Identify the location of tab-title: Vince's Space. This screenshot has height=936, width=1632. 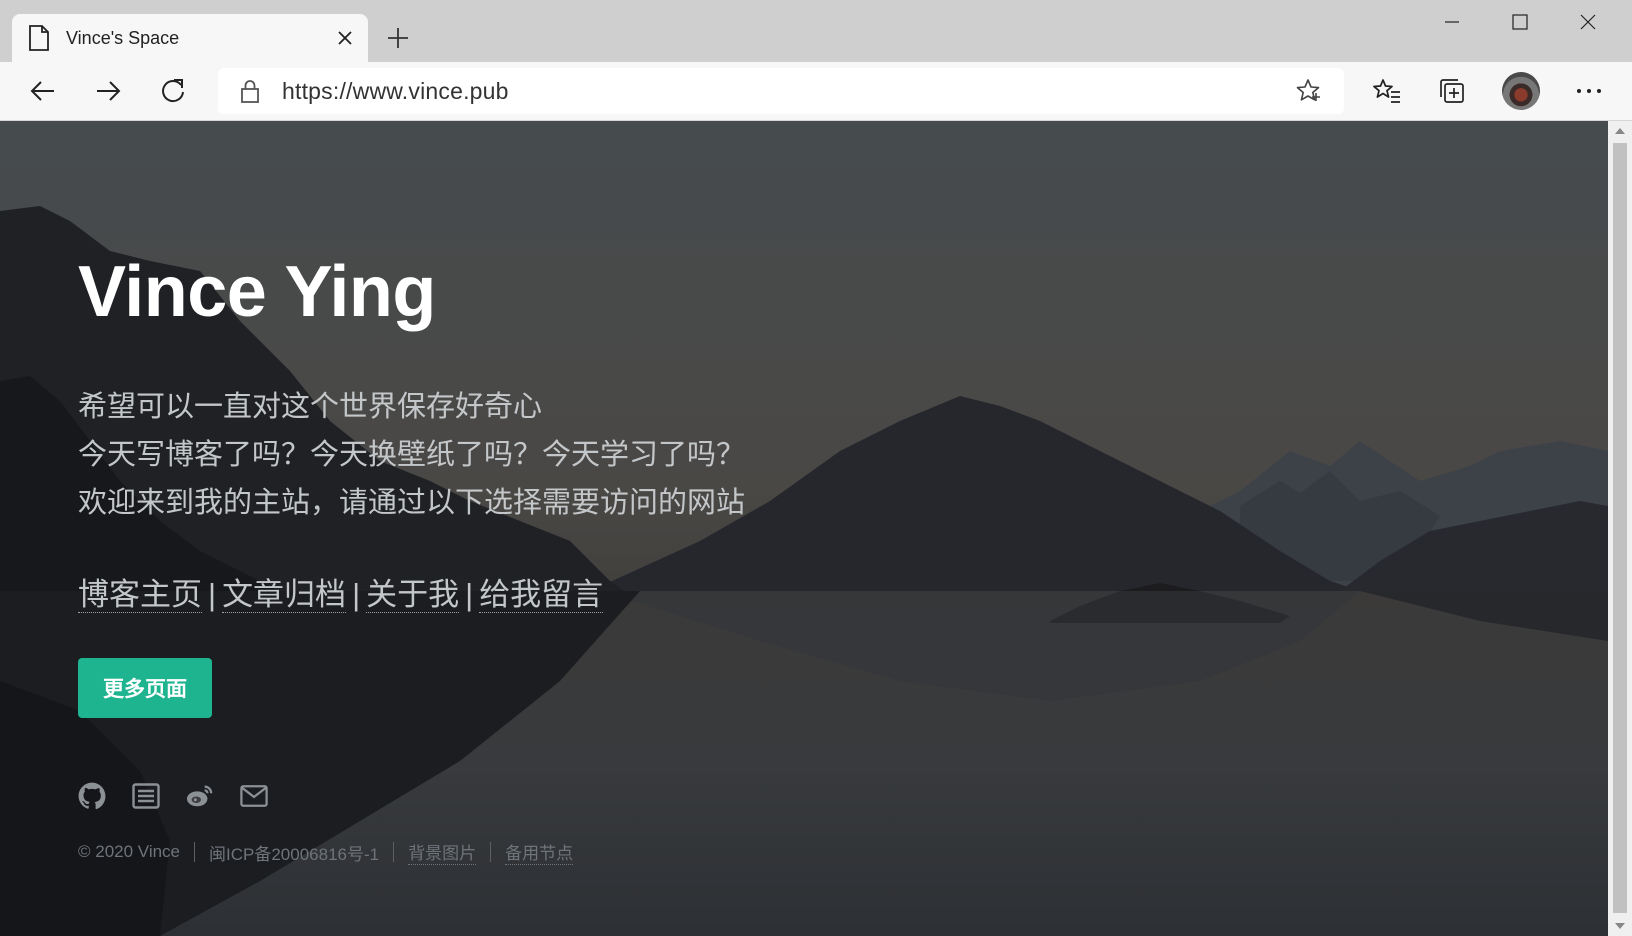
(123, 37).